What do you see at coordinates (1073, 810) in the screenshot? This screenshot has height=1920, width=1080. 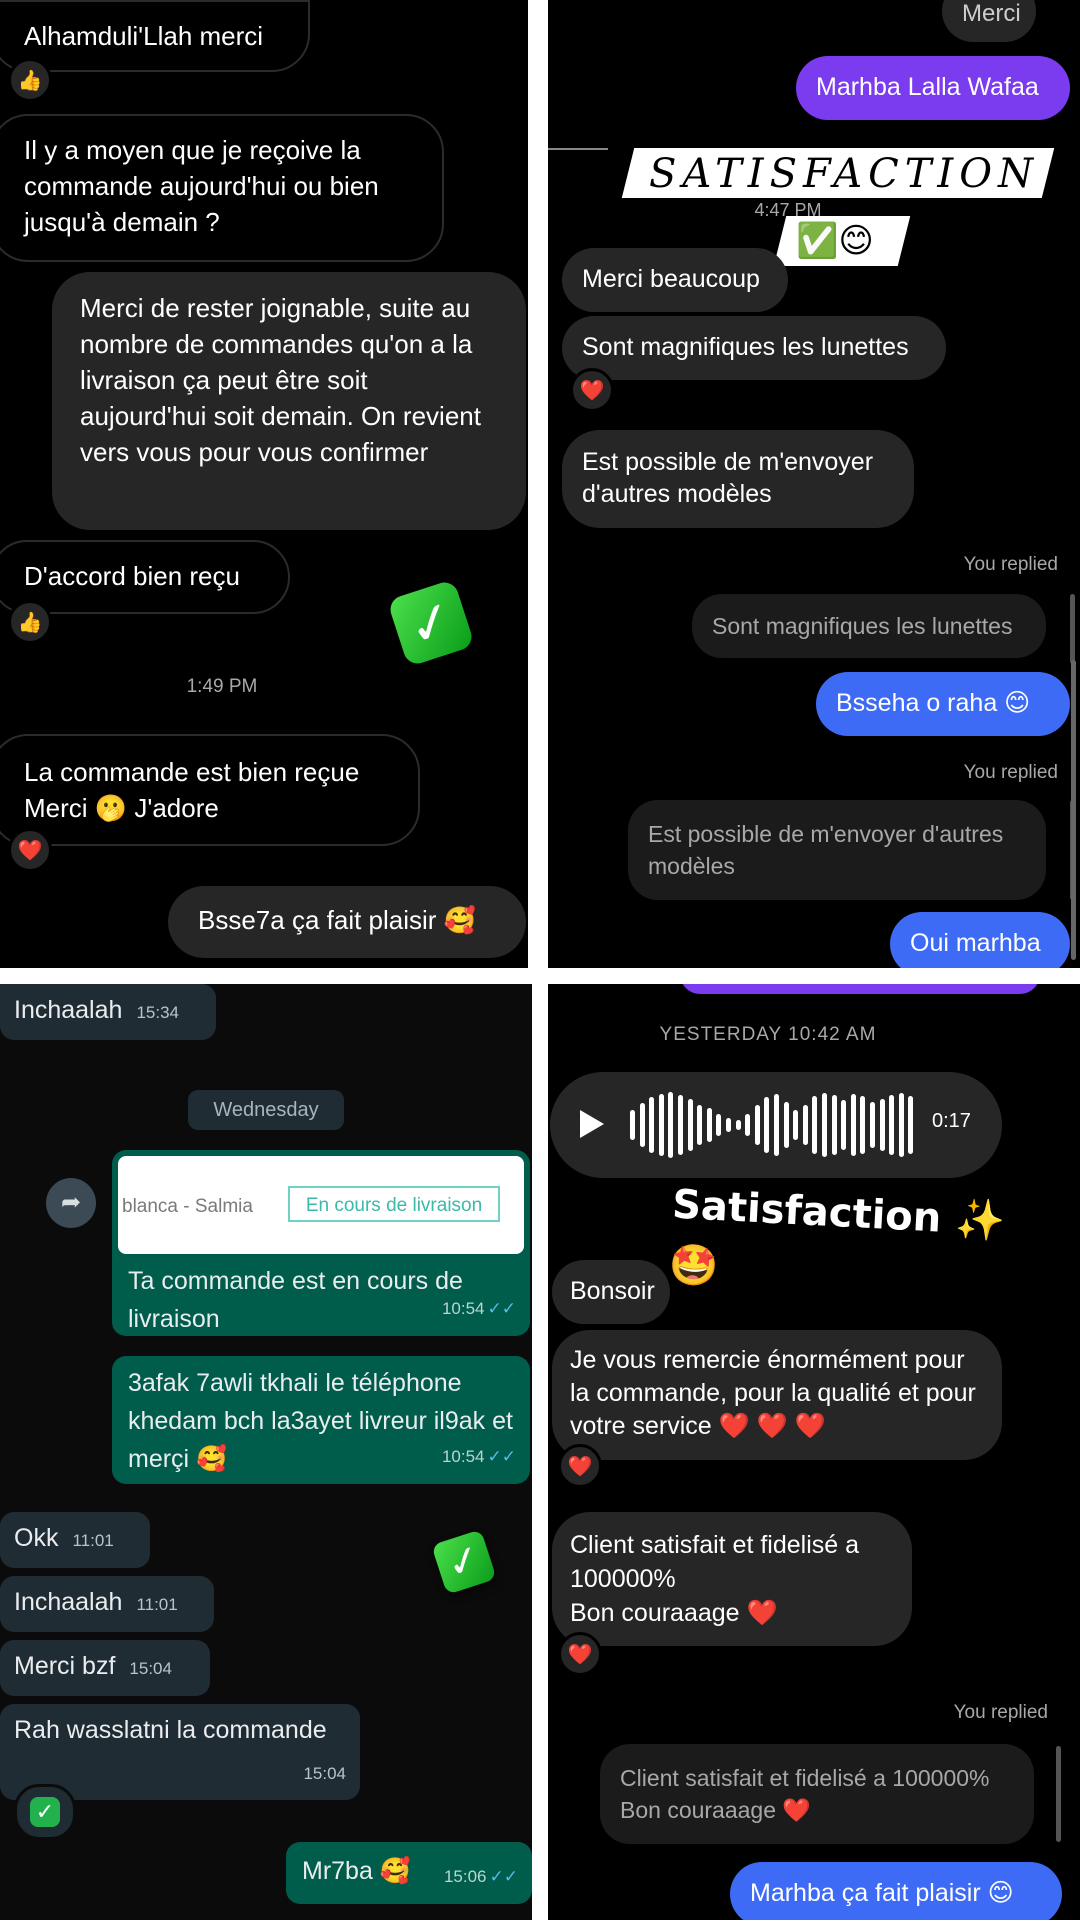 I see `panel-scrollbar` at bounding box center [1073, 810].